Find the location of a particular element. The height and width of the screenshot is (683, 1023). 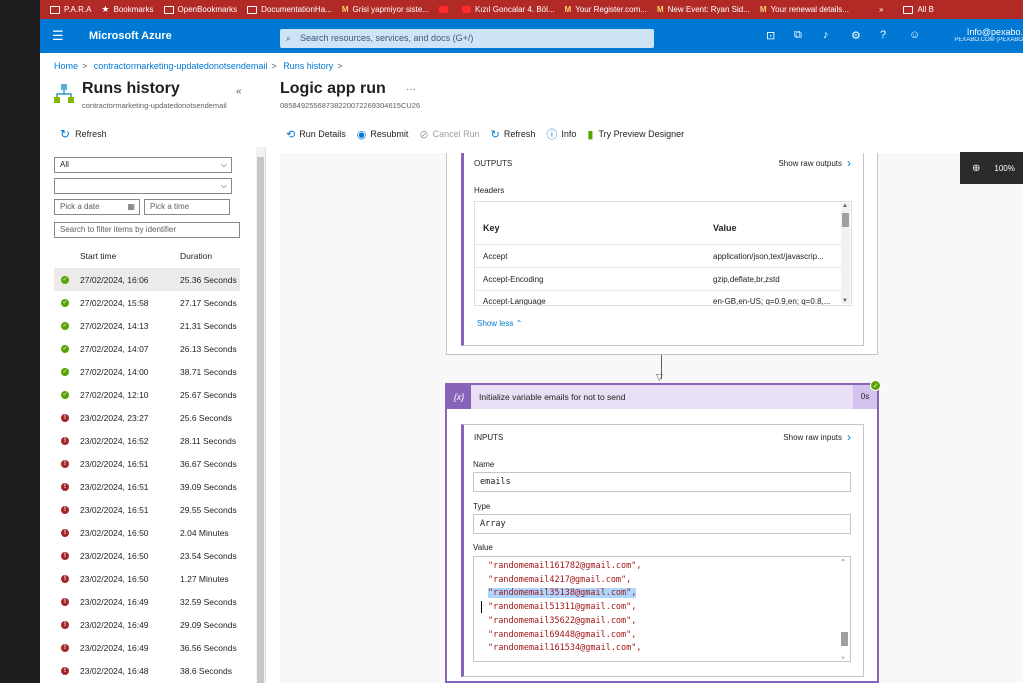

table-row: ! 23/02/2024, 16:50 2.04 Minutes is located at coordinates (147, 532).